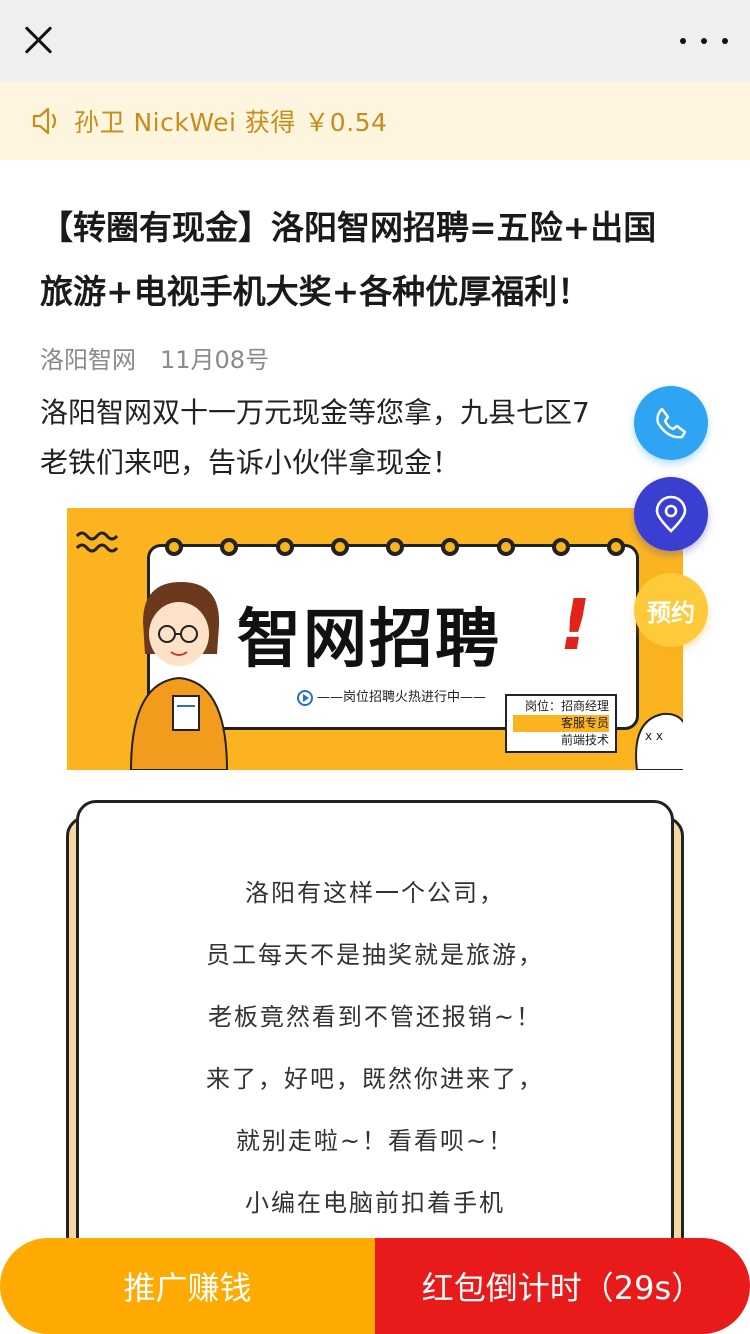 This screenshot has width=750, height=1334. I want to click on girl-illustration, so click(179, 676).